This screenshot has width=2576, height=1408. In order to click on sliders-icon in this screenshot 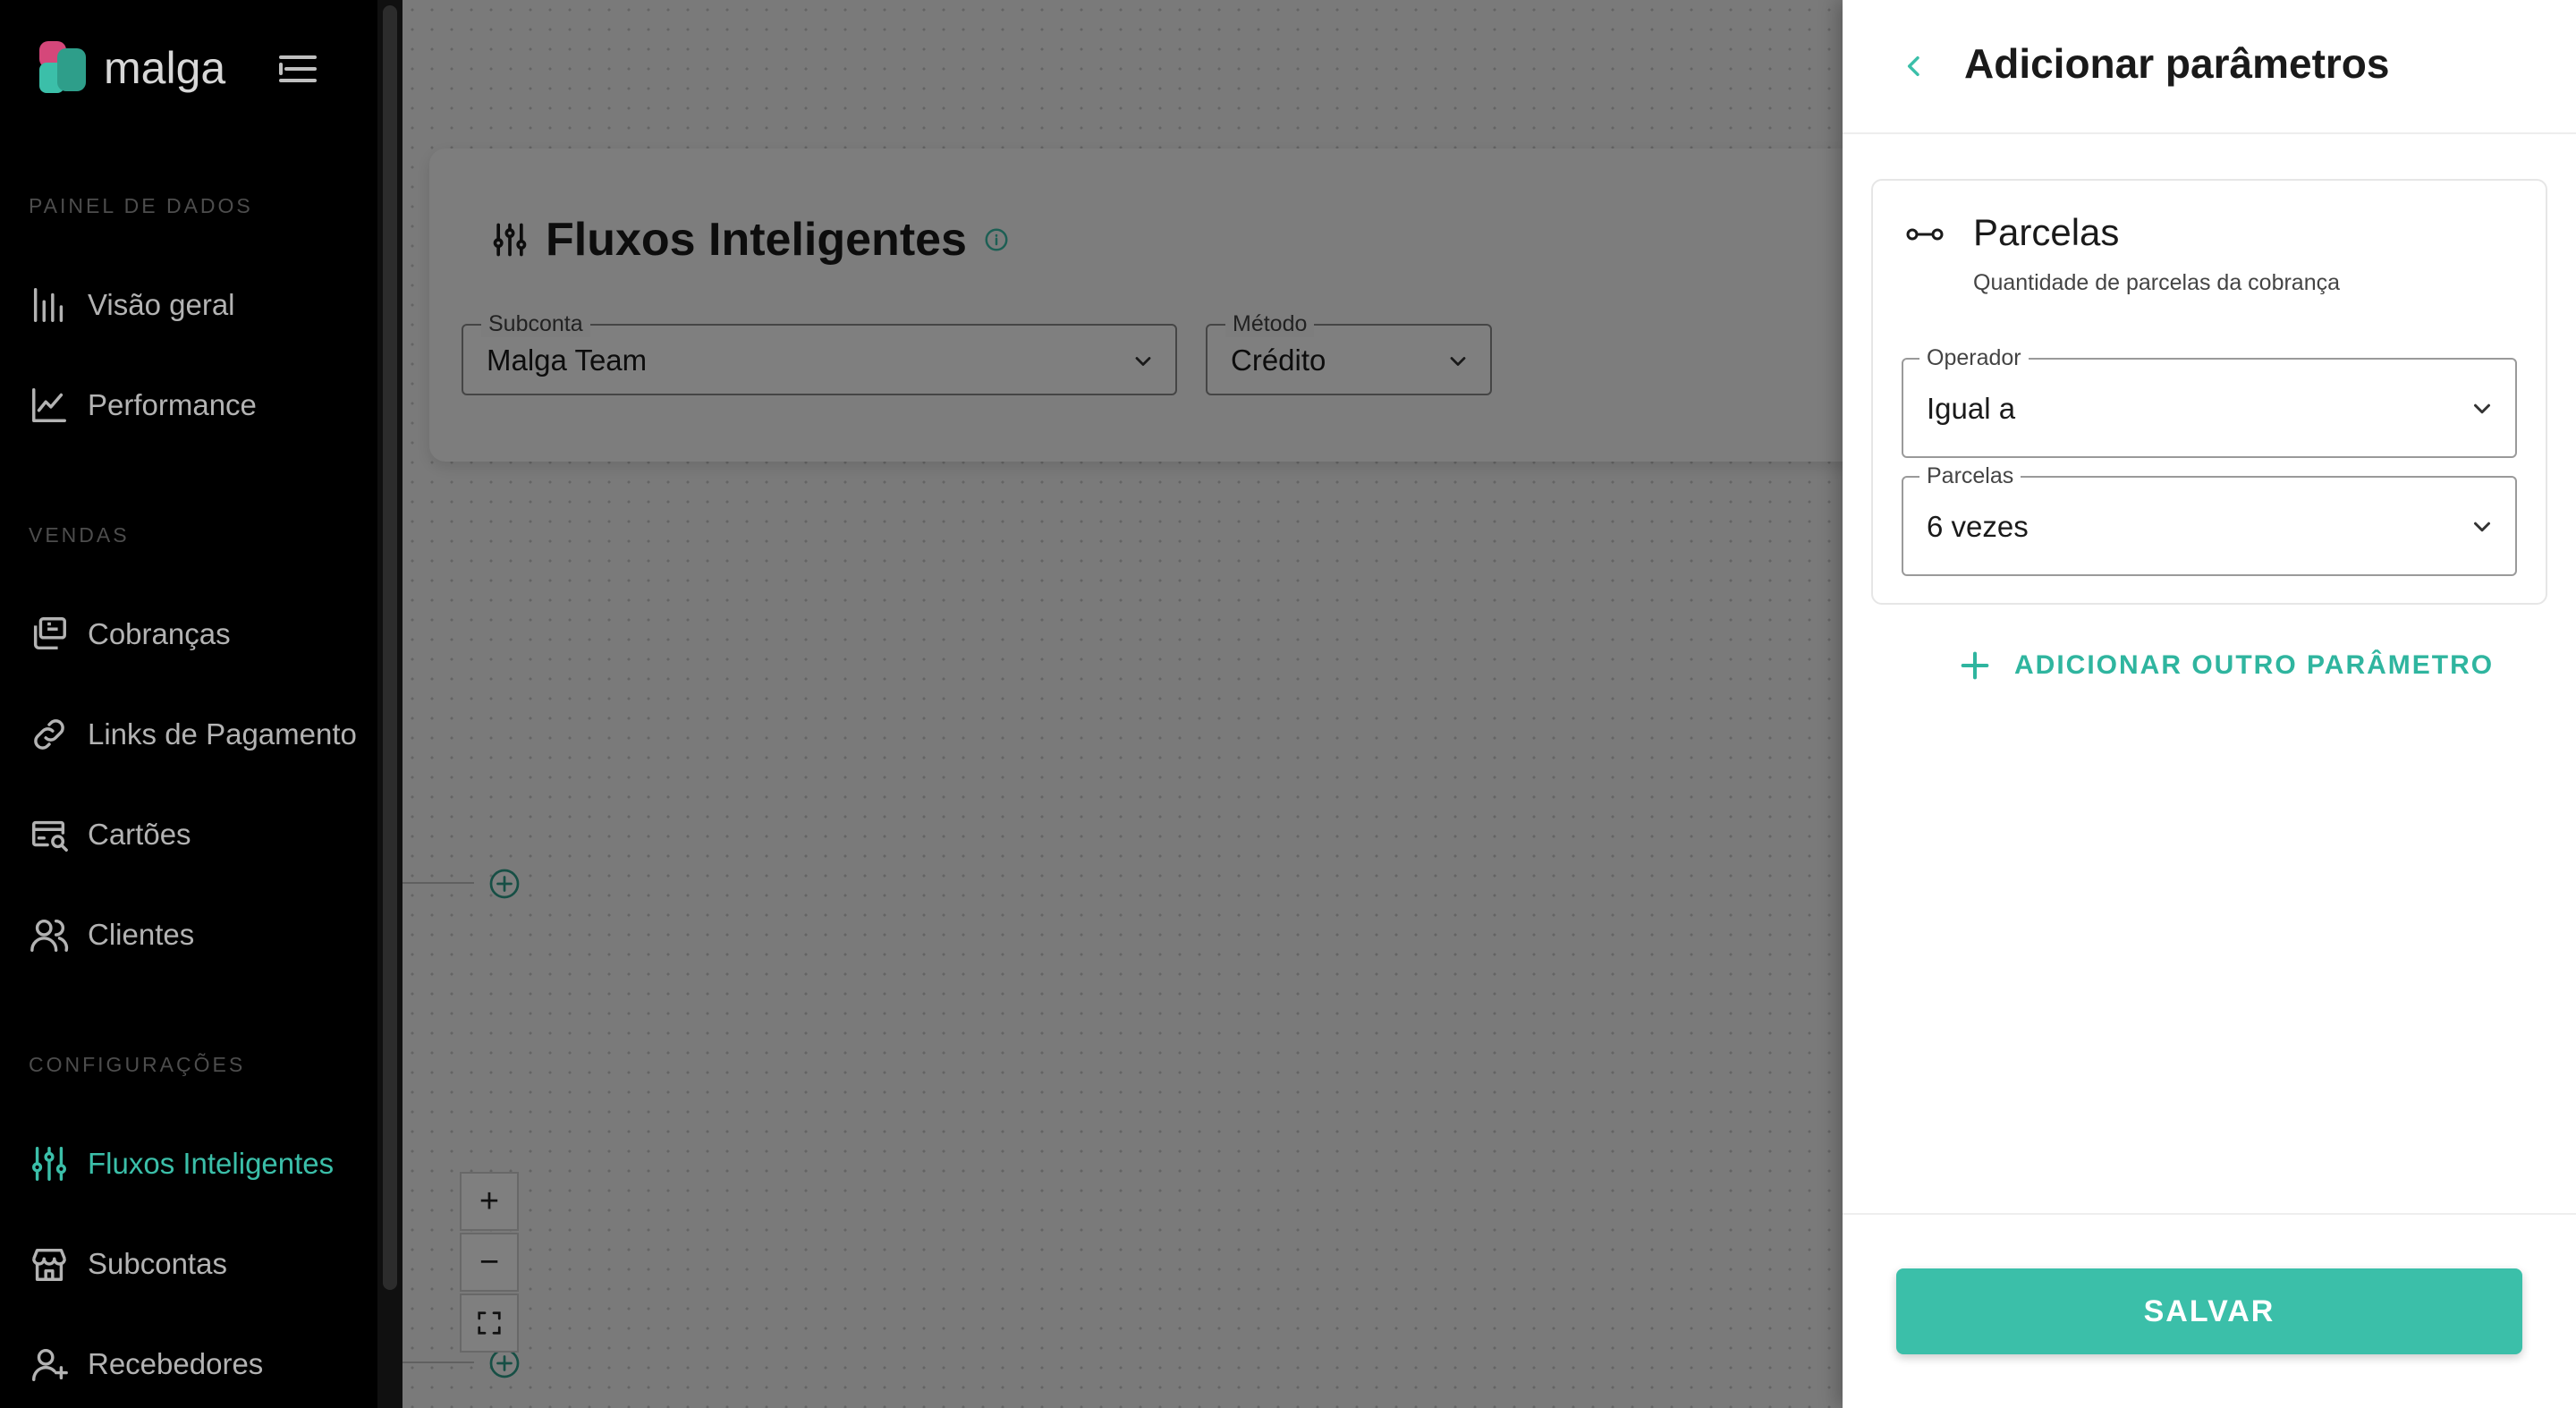, I will do `click(49, 1164)`.